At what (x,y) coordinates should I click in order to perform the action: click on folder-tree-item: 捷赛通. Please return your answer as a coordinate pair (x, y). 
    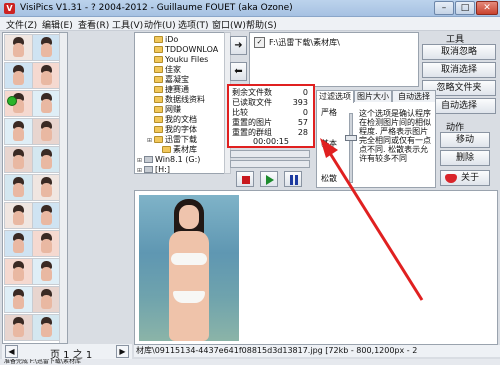
    Looking at the image, I should click on (168, 90).